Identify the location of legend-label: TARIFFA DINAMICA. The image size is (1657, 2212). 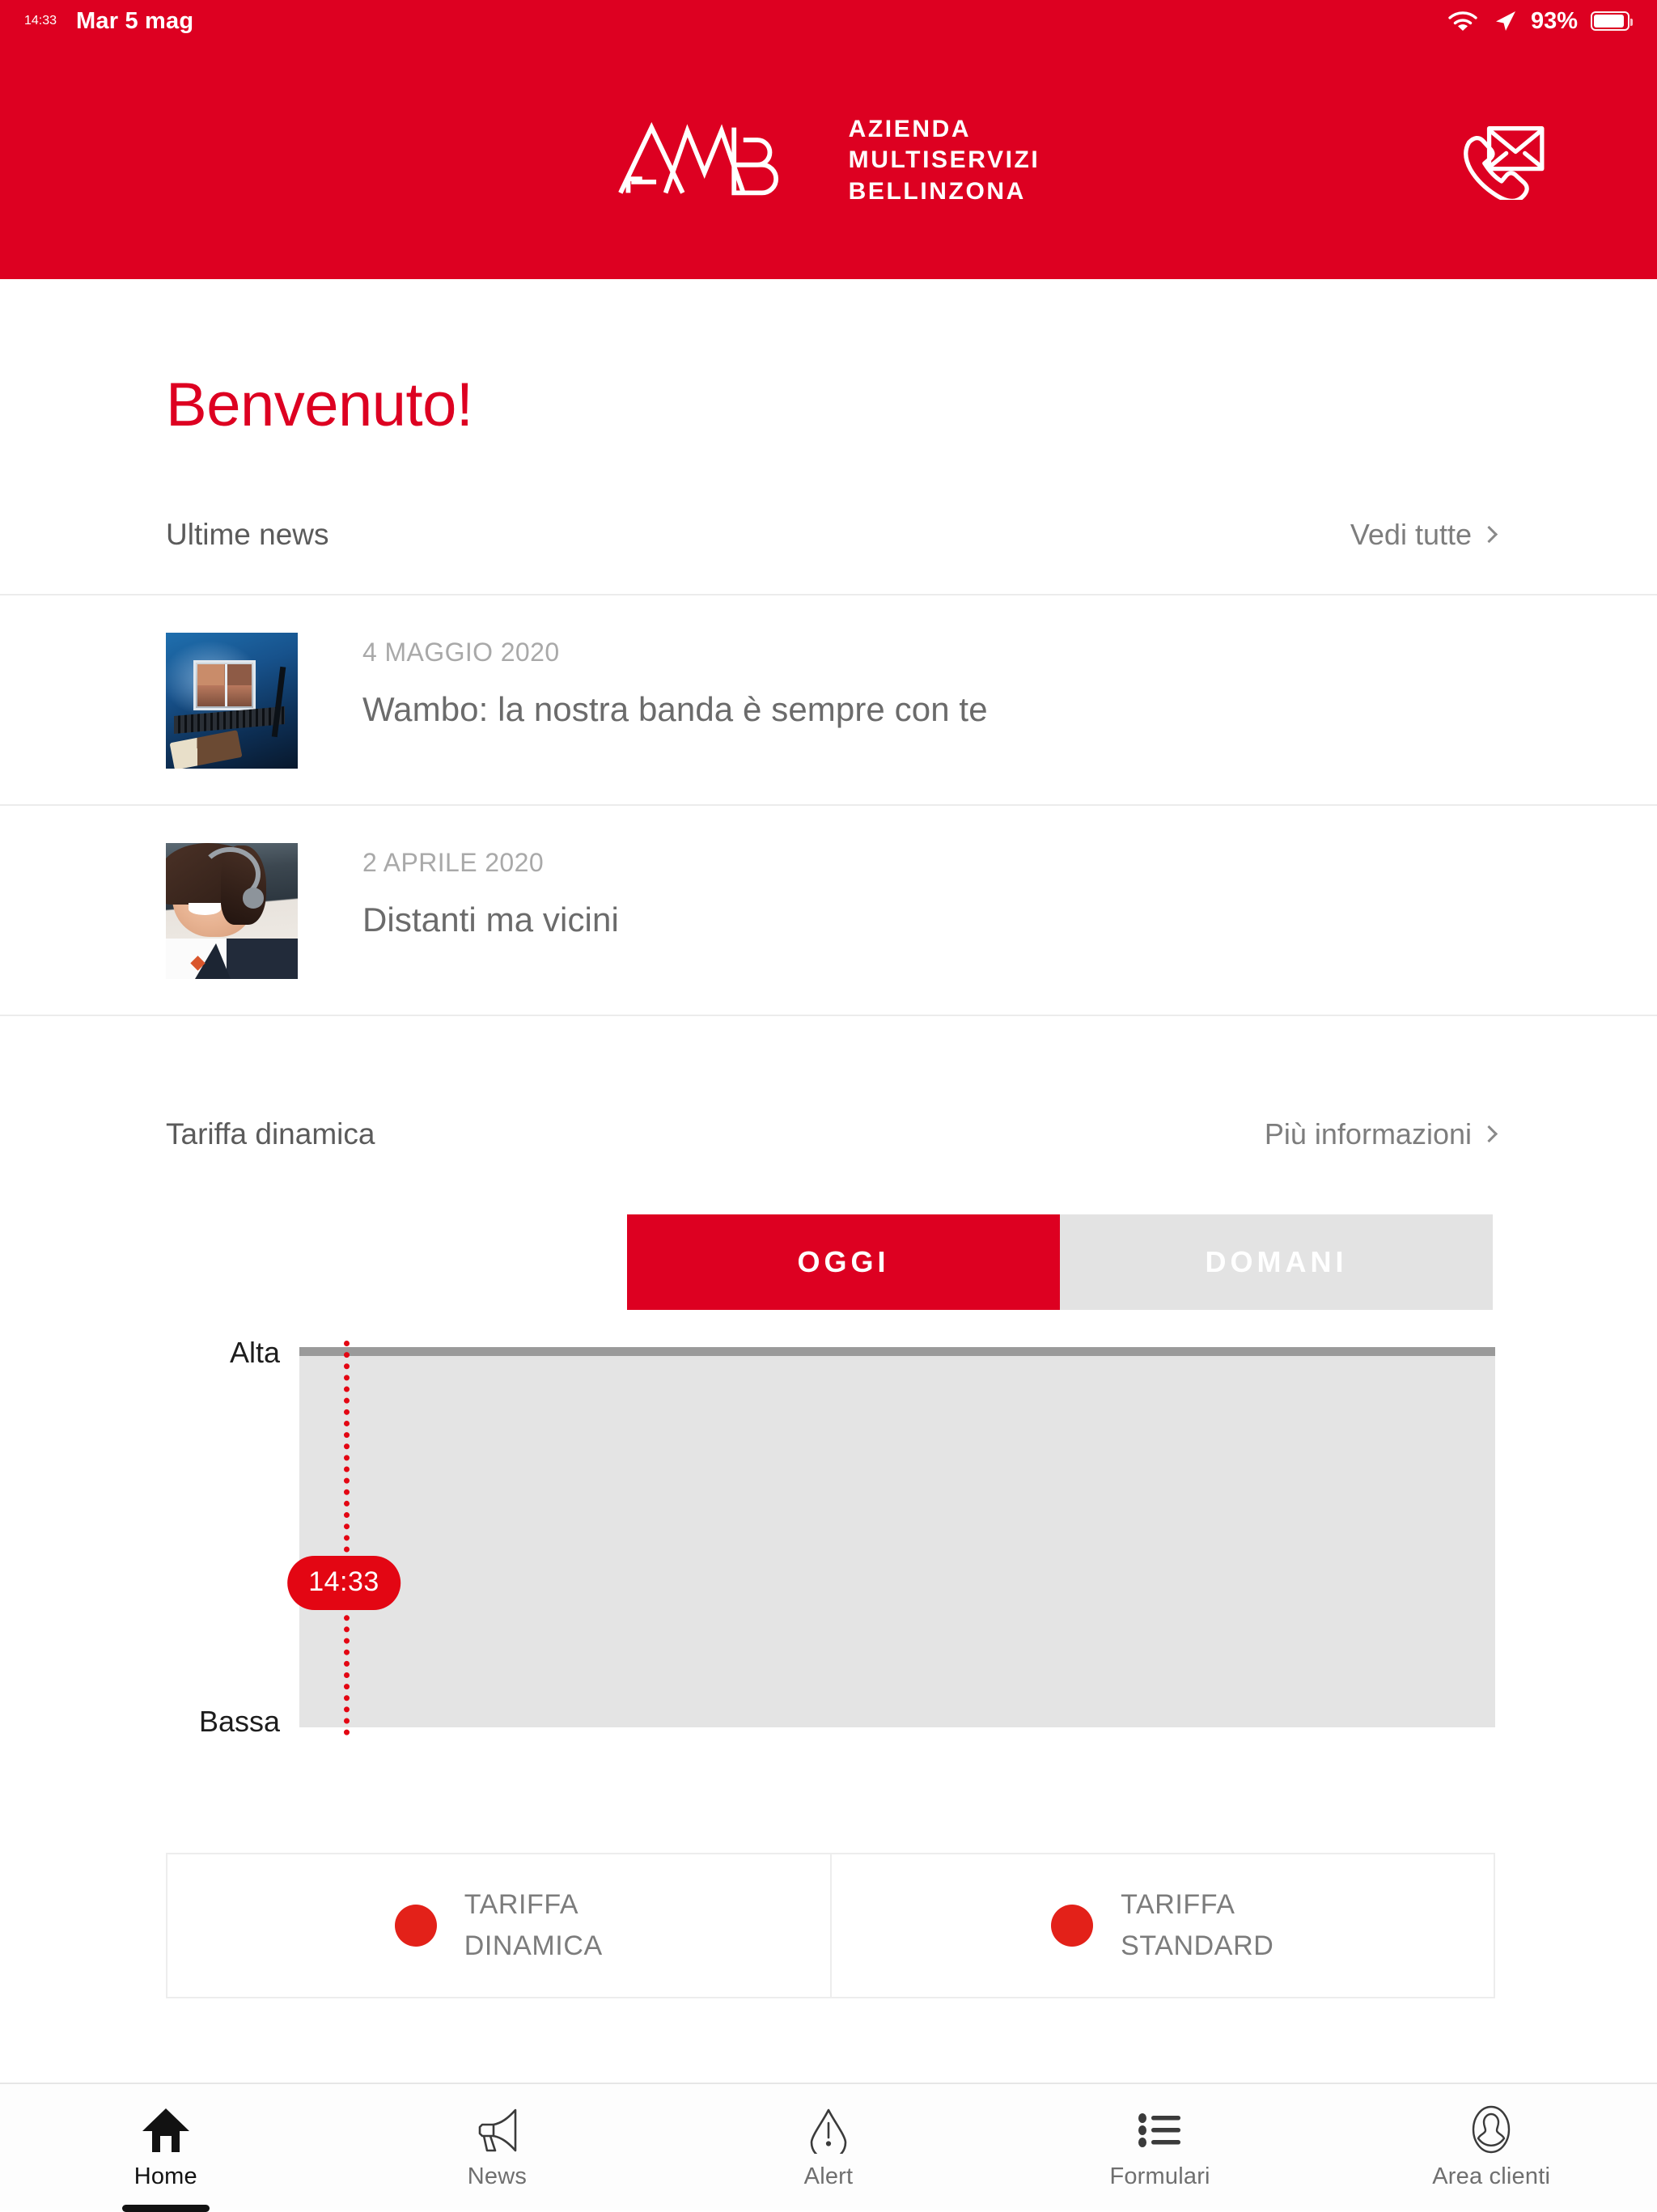
(533, 1925).